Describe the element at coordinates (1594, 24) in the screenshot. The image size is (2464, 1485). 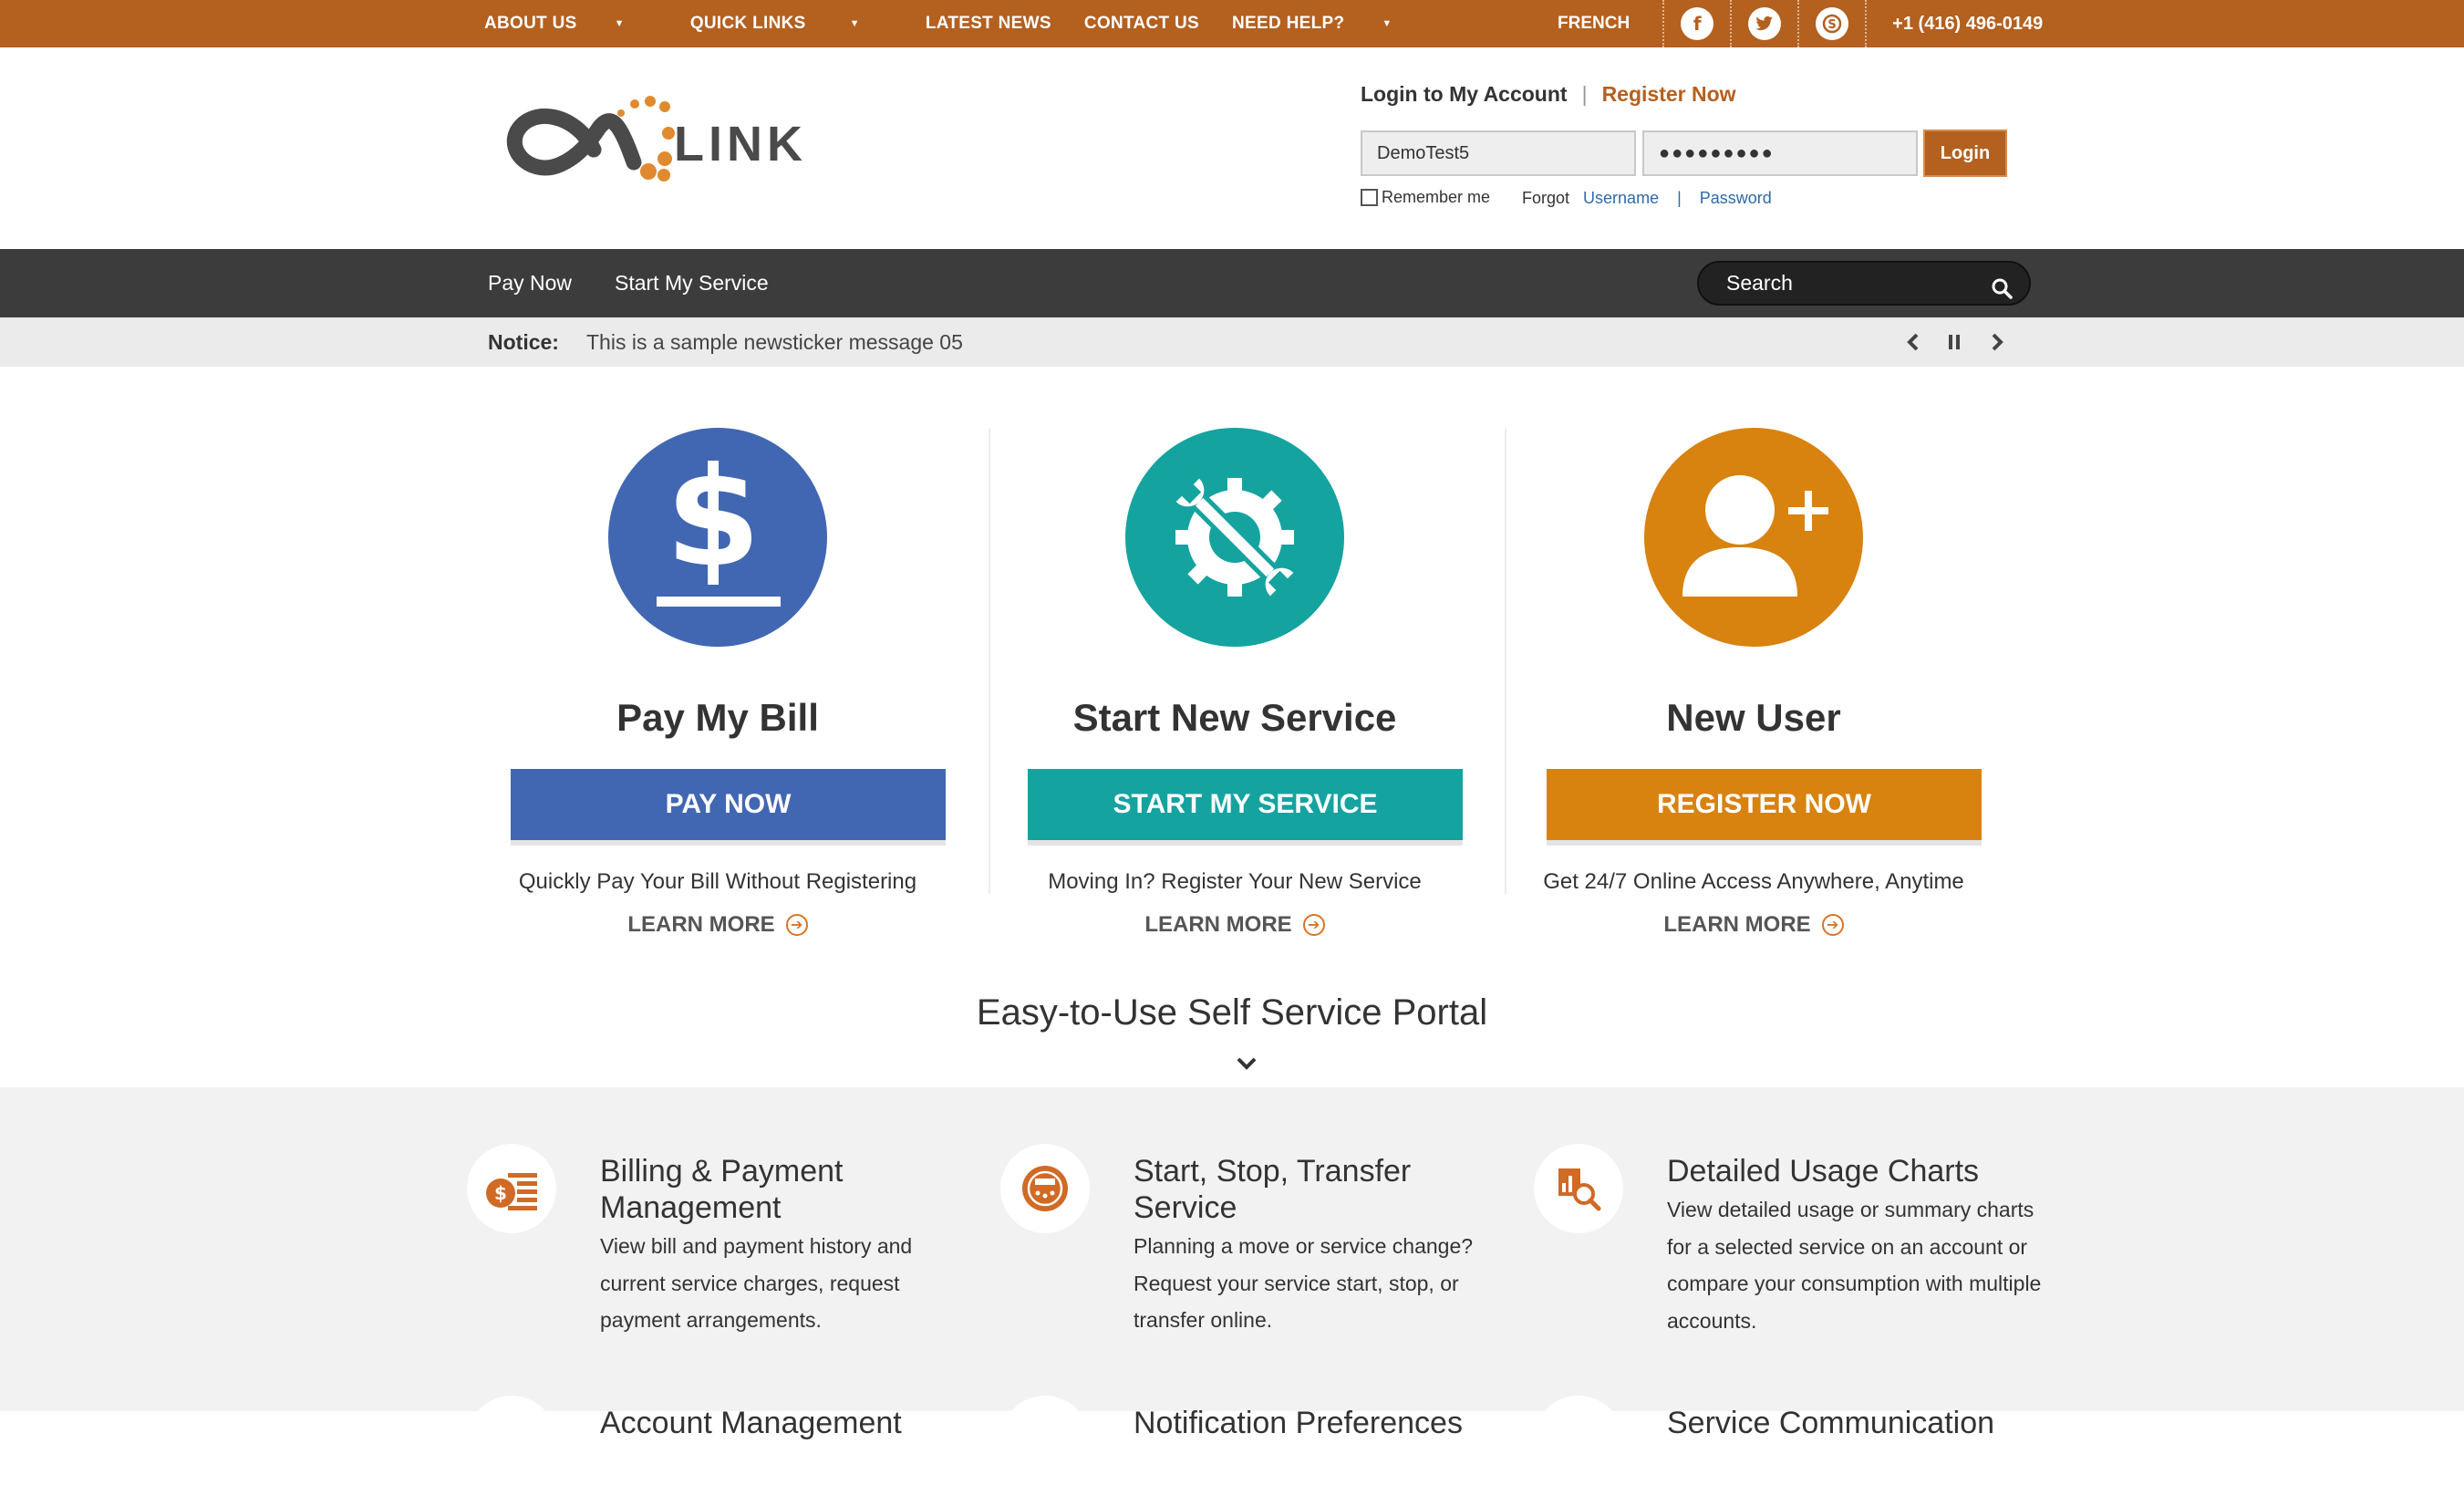
I see `language-link: FRENCH` at that location.